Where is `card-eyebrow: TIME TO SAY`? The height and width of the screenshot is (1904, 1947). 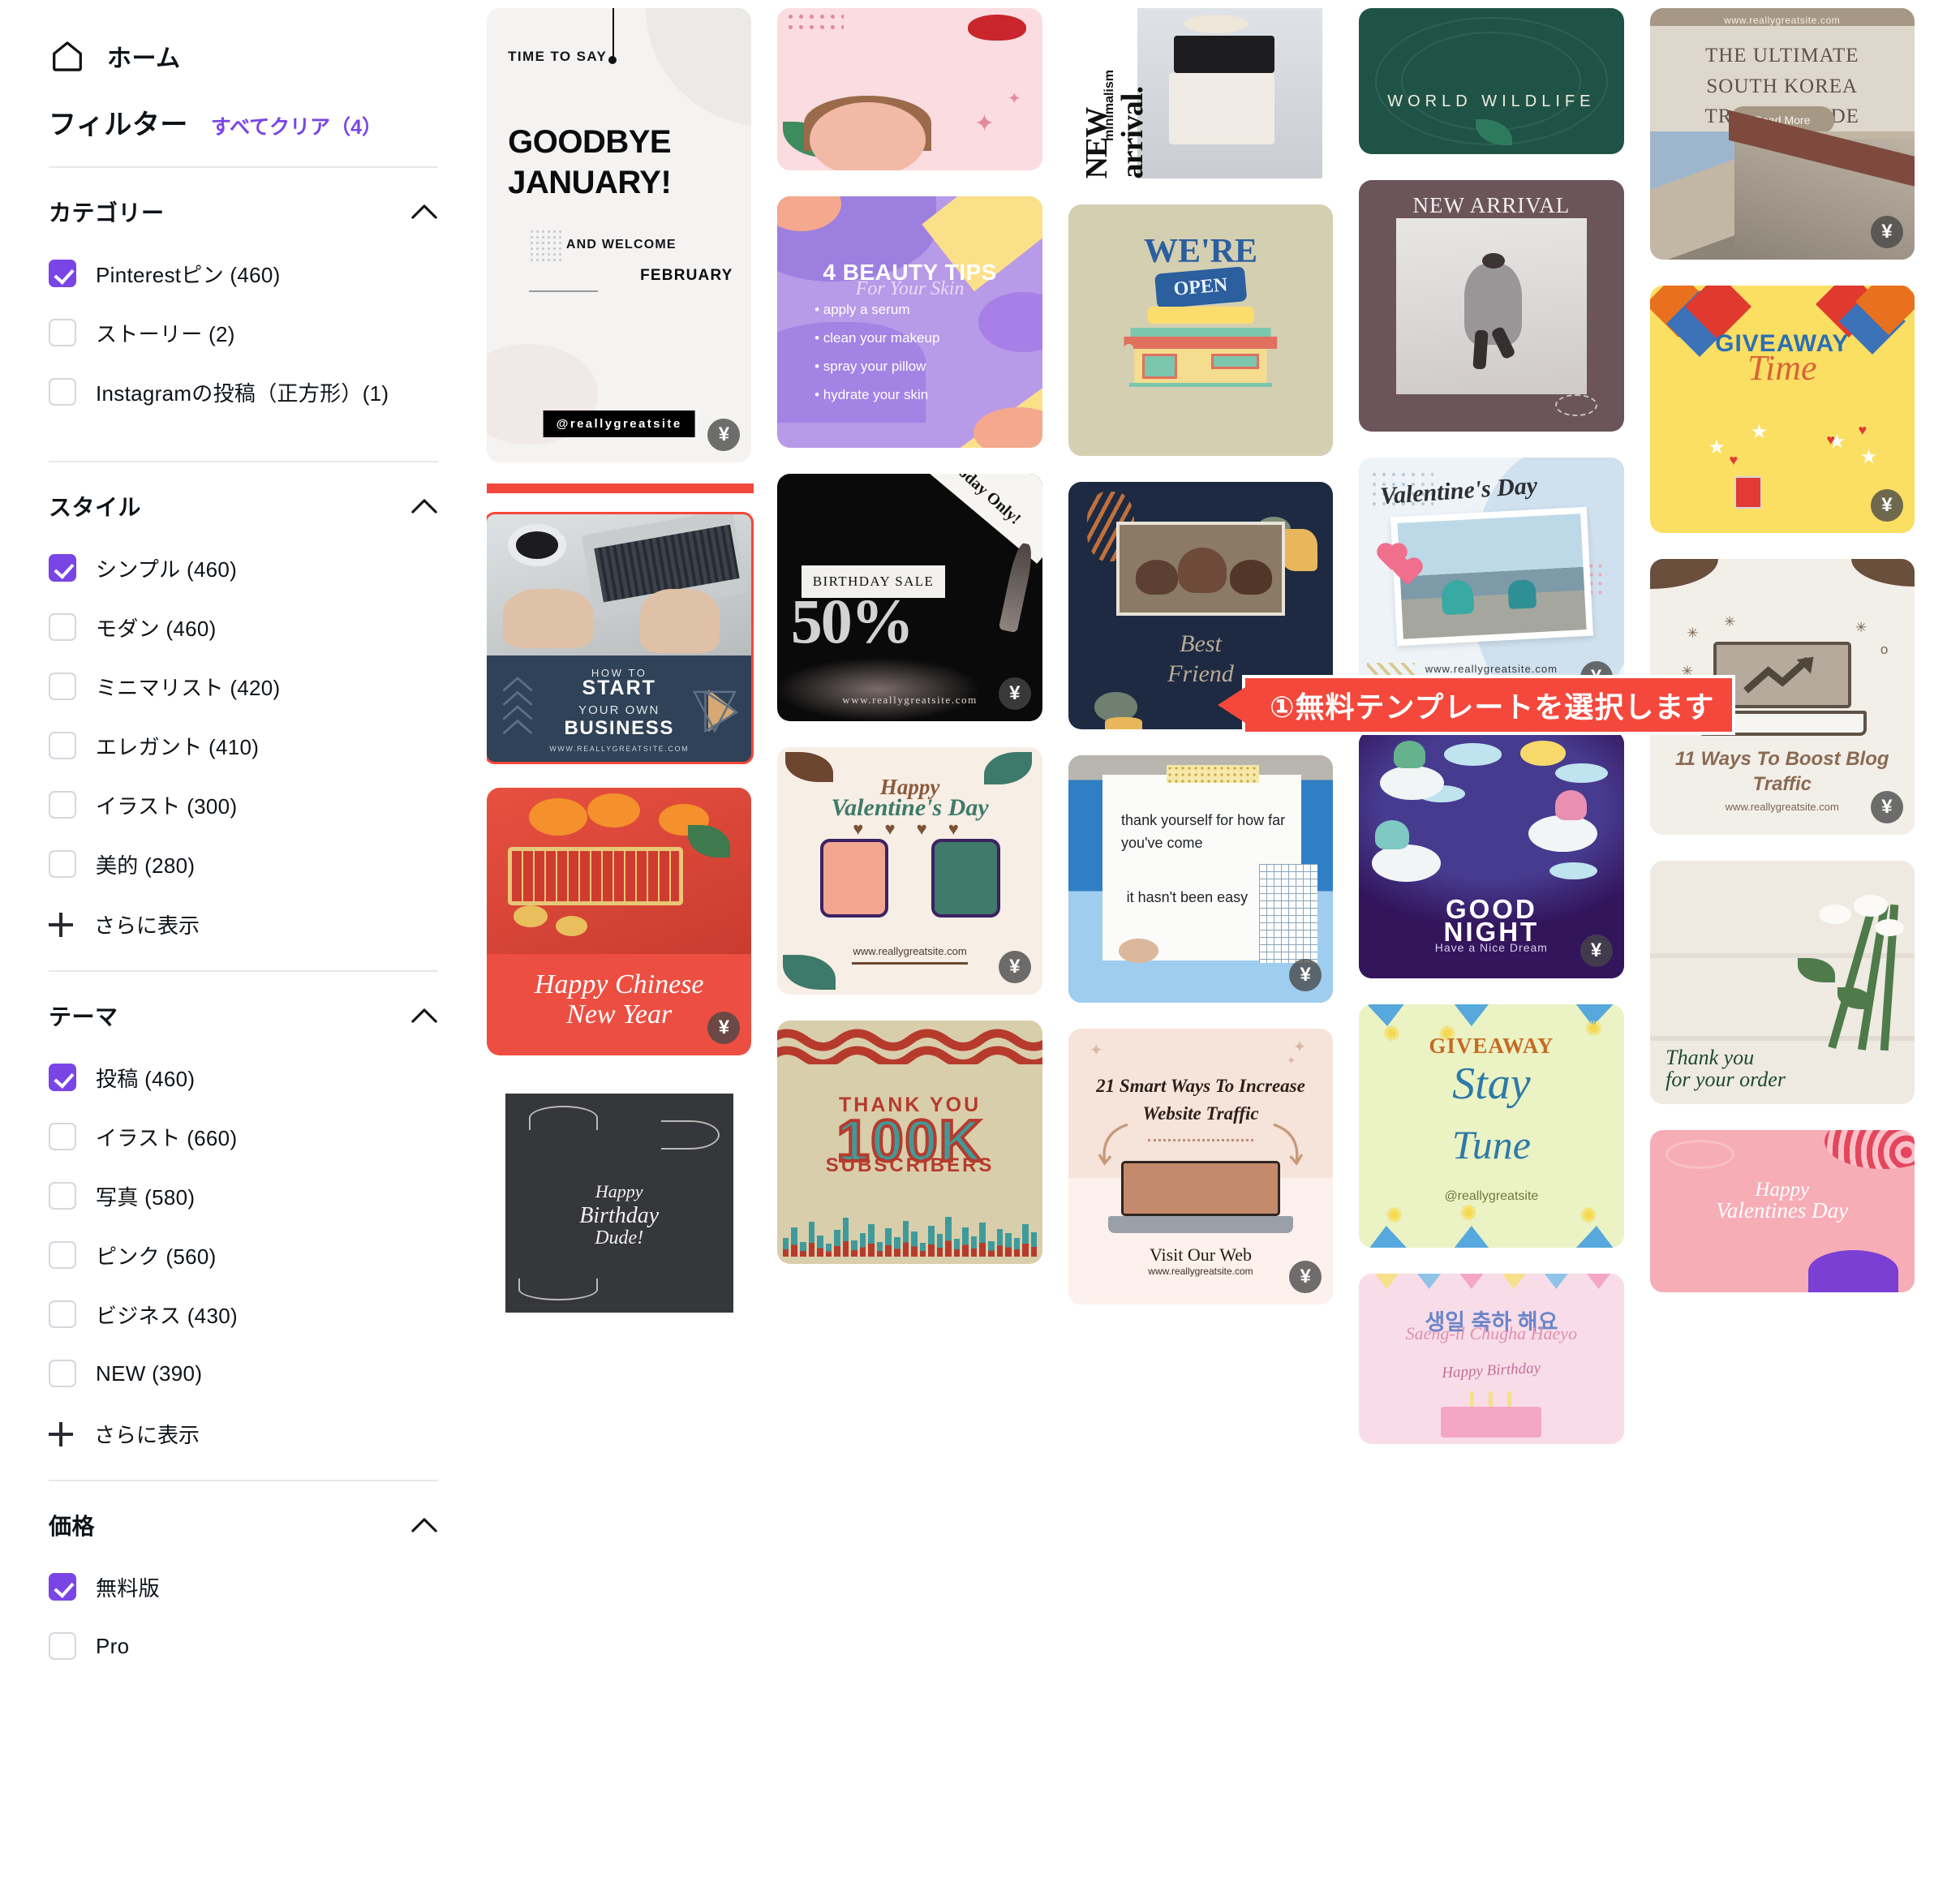
card-eyebrow: TIME TO SAY is located at coordinates (558, 57).